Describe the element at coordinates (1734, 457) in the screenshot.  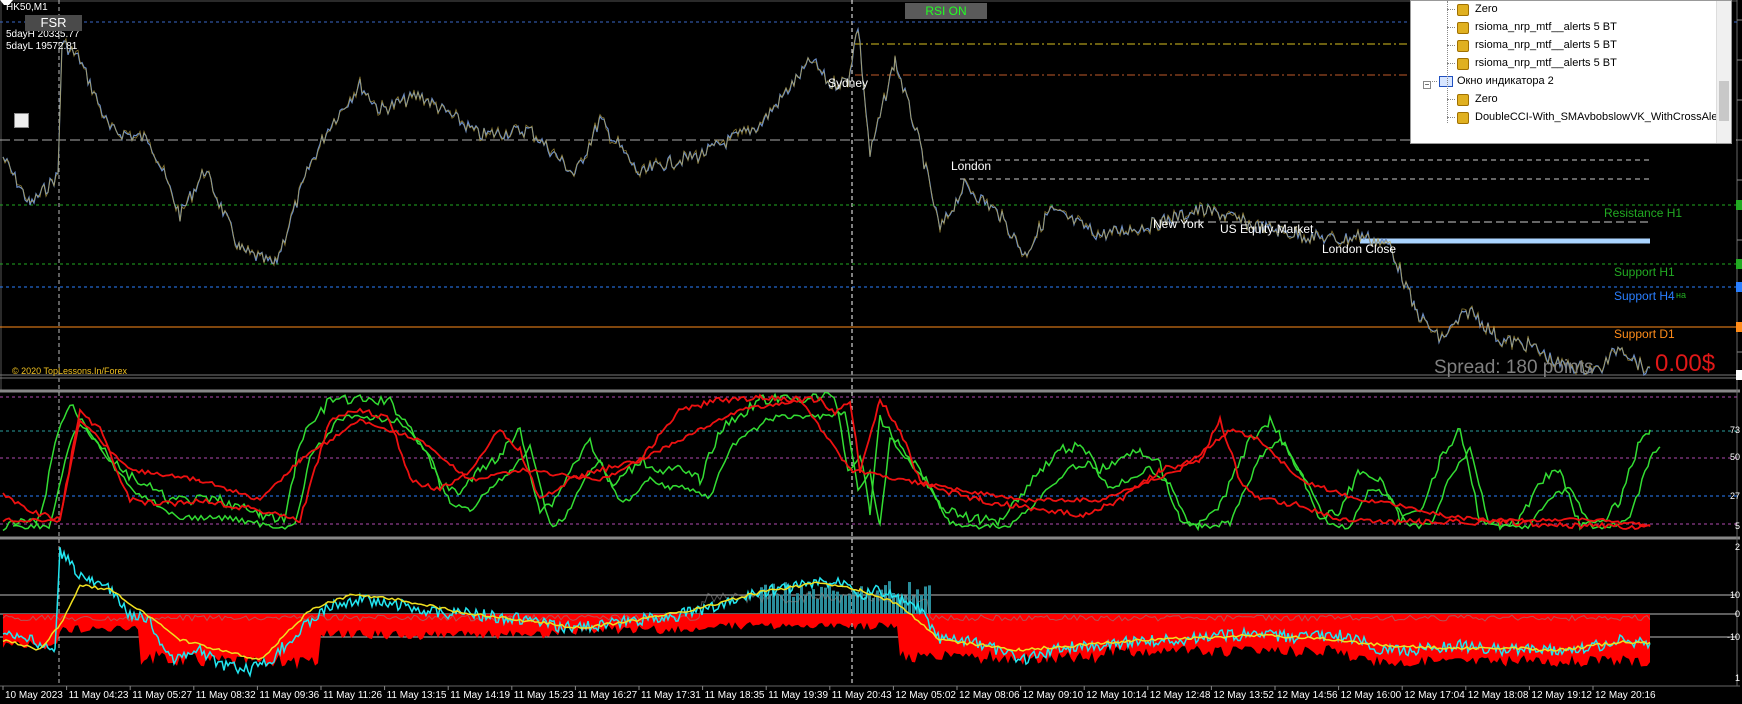
I see `rsi-axis-label: 50` at that location.